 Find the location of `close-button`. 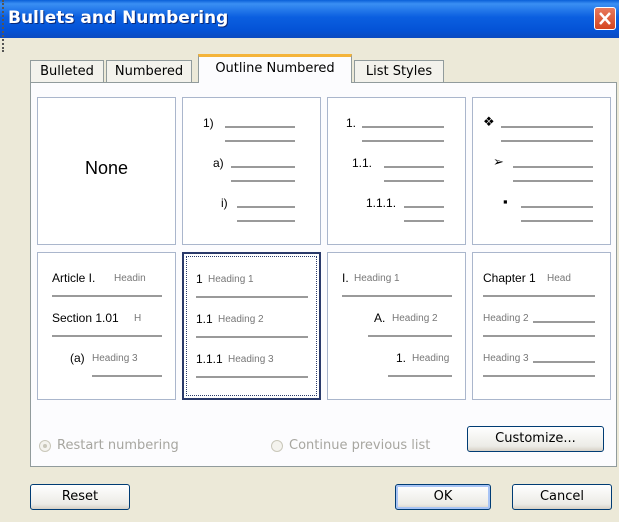

close-button is located at coordinates (605, 18).